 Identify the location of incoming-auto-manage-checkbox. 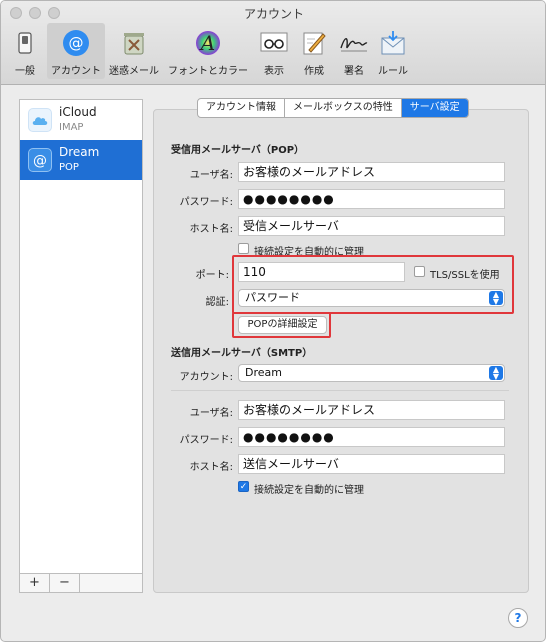
(243, 248).